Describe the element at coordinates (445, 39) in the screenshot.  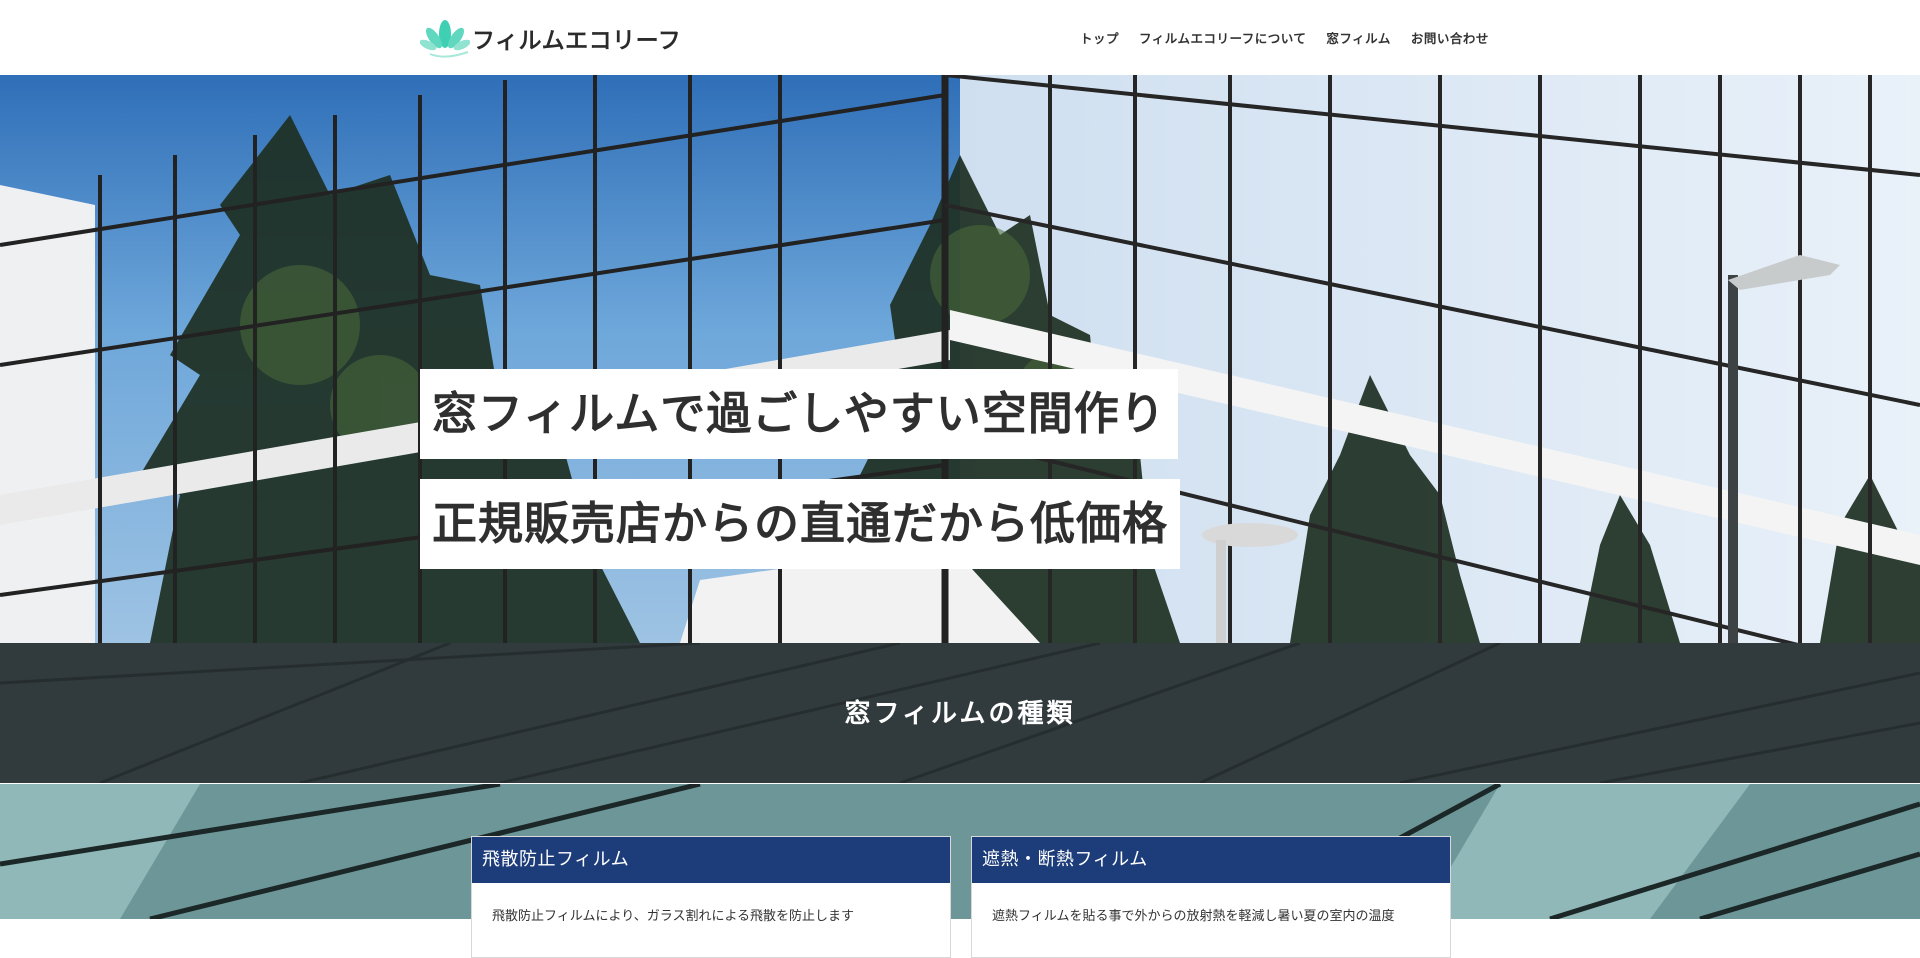
I see `lotus-logo-icon` at that location.